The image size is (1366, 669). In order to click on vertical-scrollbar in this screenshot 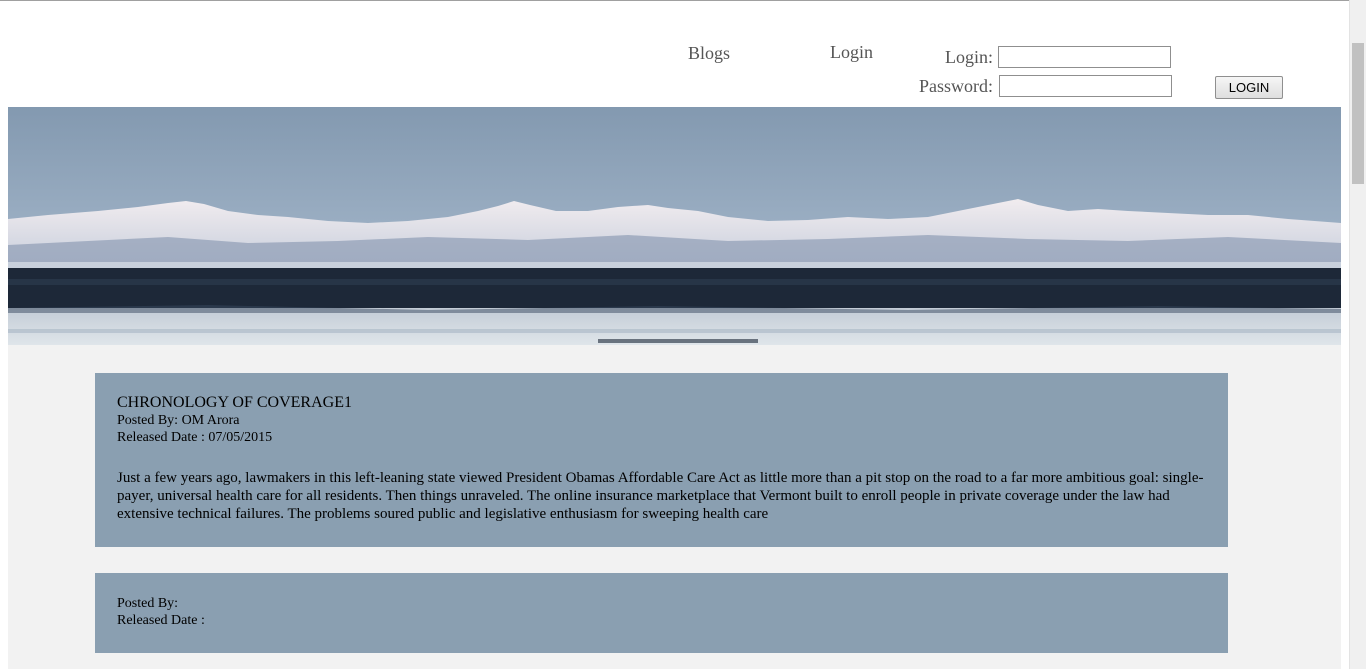, I will do `click(1357, 334)`.